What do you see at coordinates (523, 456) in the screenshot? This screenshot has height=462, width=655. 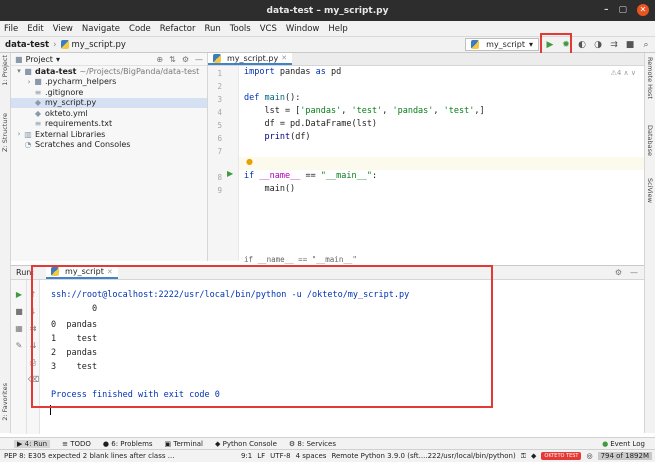 I see `lock-icon: ⚿` at bounding box center [523, 456].